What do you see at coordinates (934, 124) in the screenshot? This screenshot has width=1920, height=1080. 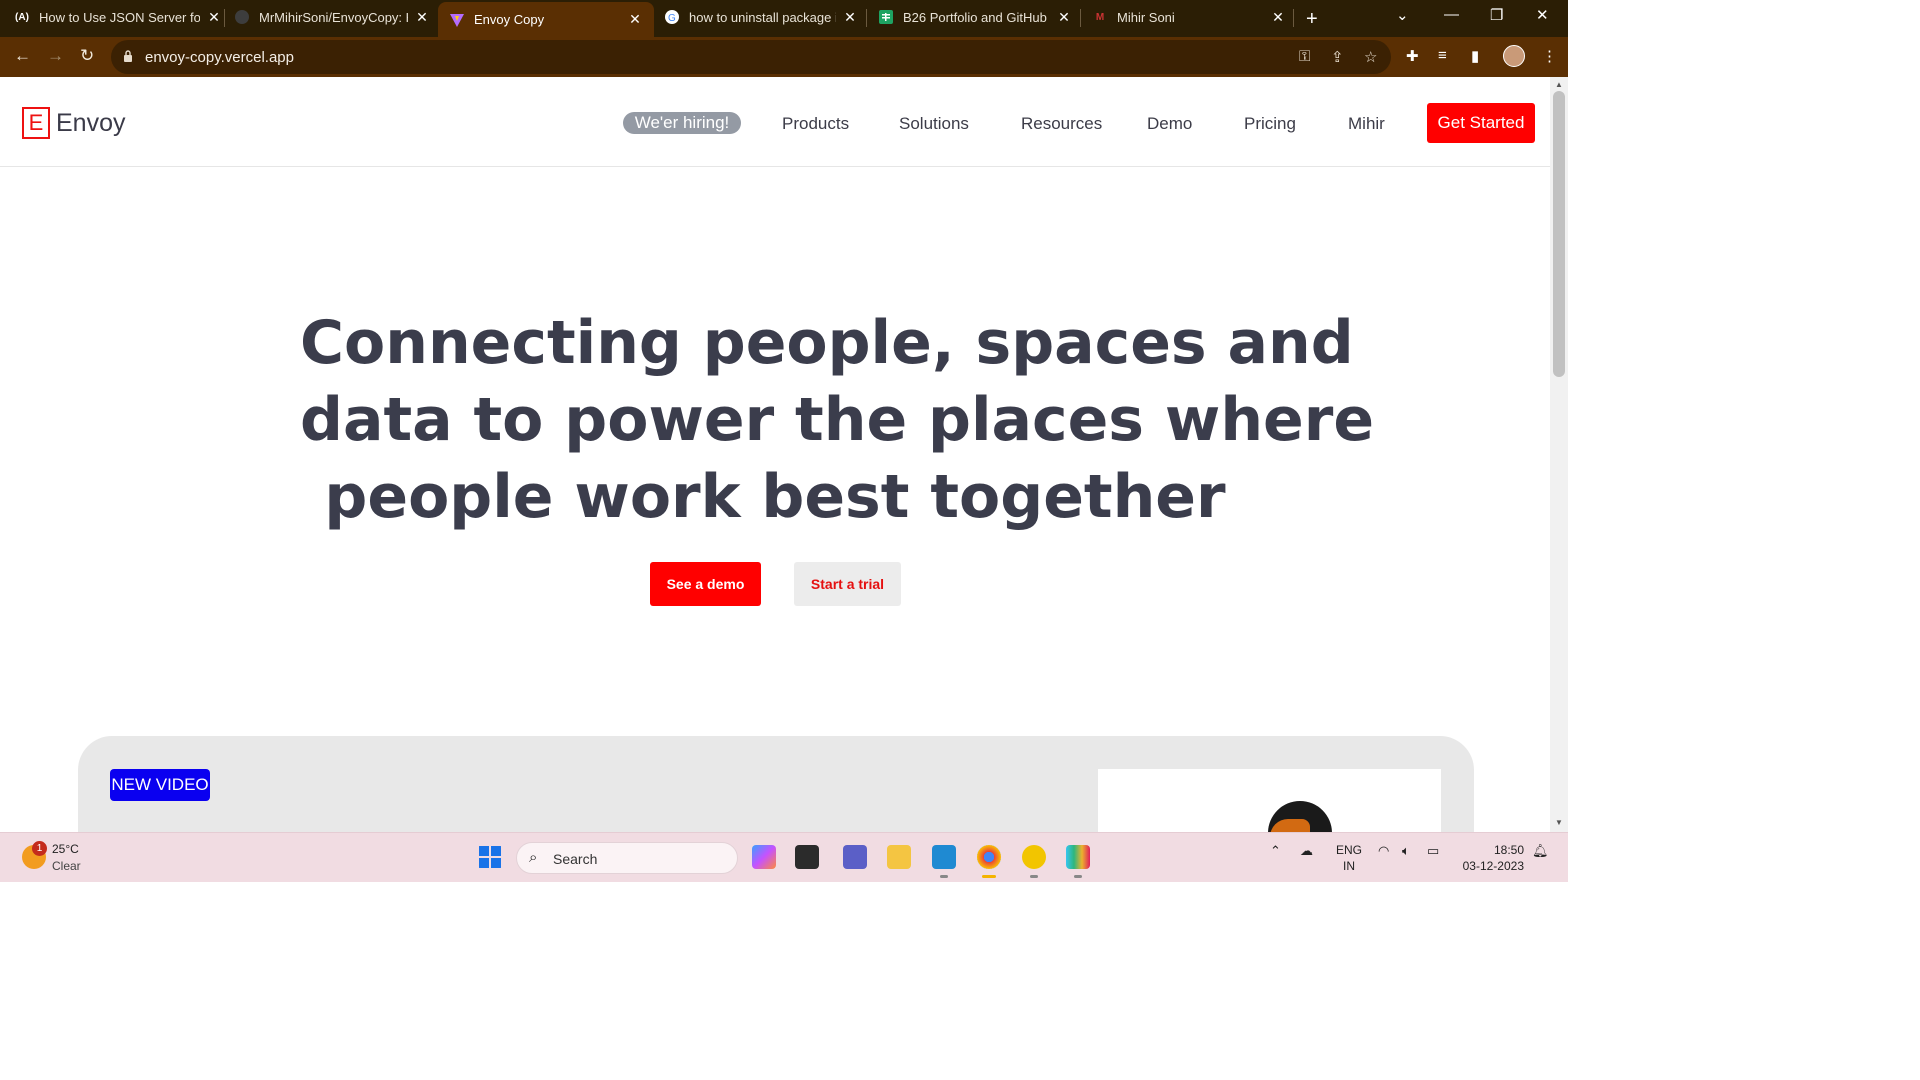 I see `nav-solutions: Solutions` at bounding box center [934, 124].